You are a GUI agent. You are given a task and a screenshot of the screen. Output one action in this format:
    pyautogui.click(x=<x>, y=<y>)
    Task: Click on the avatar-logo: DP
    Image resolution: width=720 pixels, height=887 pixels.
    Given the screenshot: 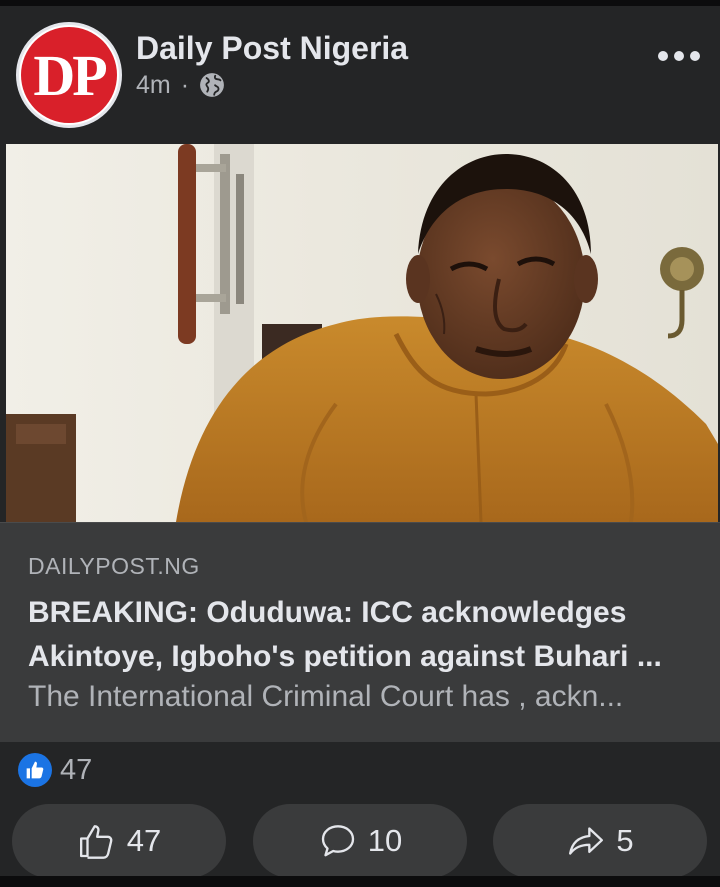 What is the action you would take?
    pyautogui.click(x=69, y=75)
    